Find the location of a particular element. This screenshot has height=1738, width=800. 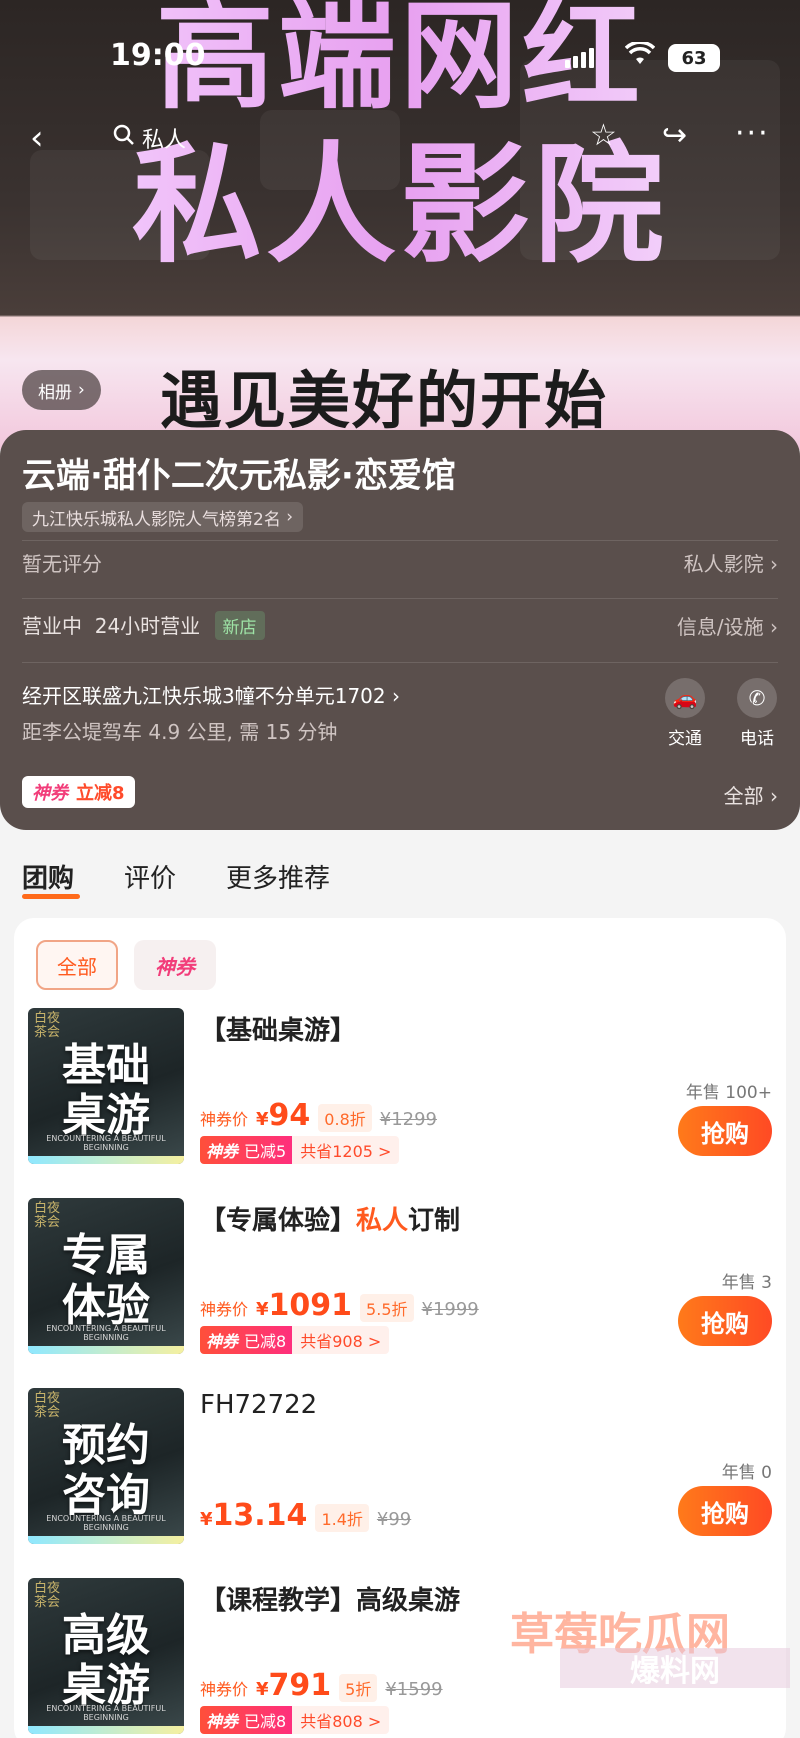

album-button: 相册 › is located at coordinates (61, 390).